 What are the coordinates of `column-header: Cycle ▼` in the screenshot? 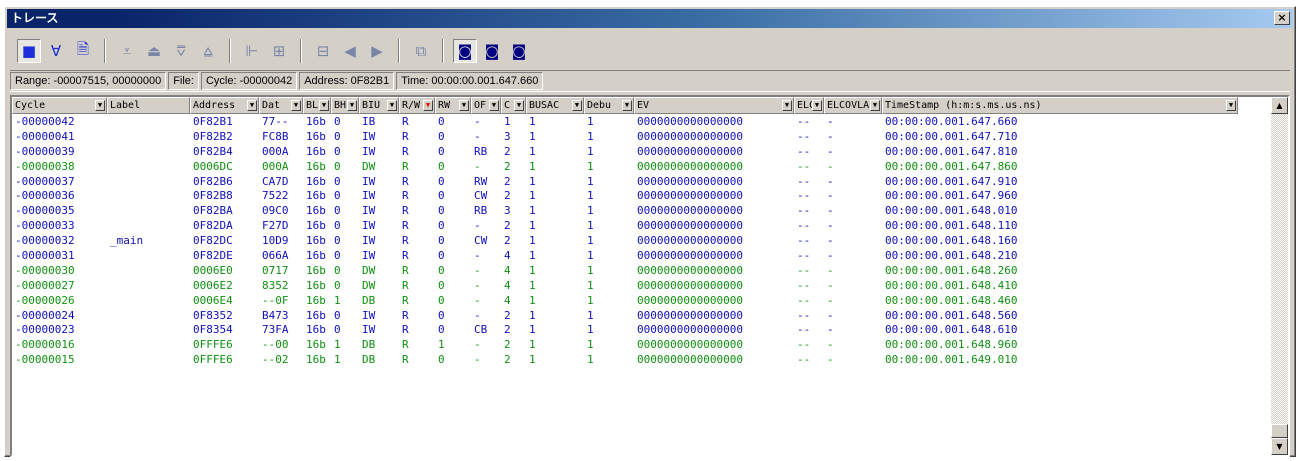 It's located at (59, 105).